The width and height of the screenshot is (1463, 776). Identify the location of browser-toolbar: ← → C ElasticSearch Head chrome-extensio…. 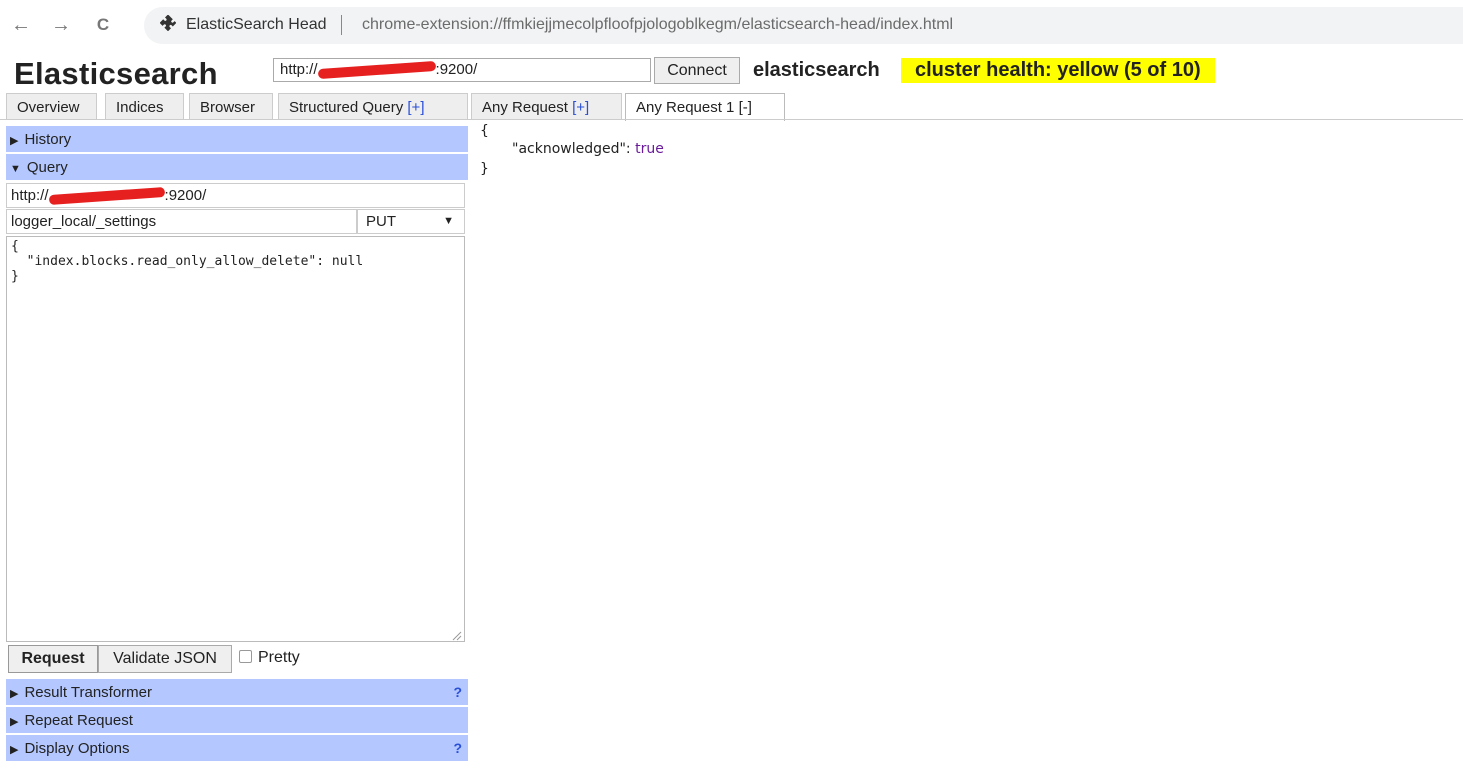
(731, 26).